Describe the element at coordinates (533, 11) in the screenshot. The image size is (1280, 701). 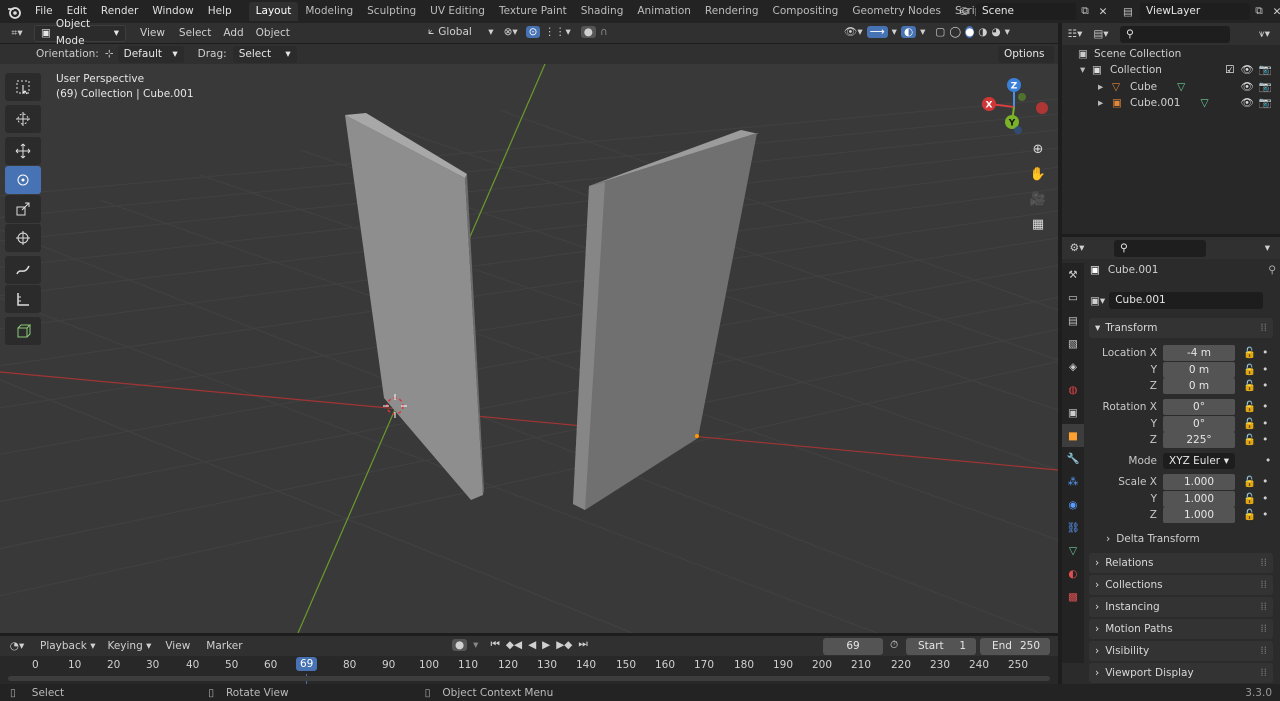
I see `tab-texture-paint: Texture Paint` at that location.